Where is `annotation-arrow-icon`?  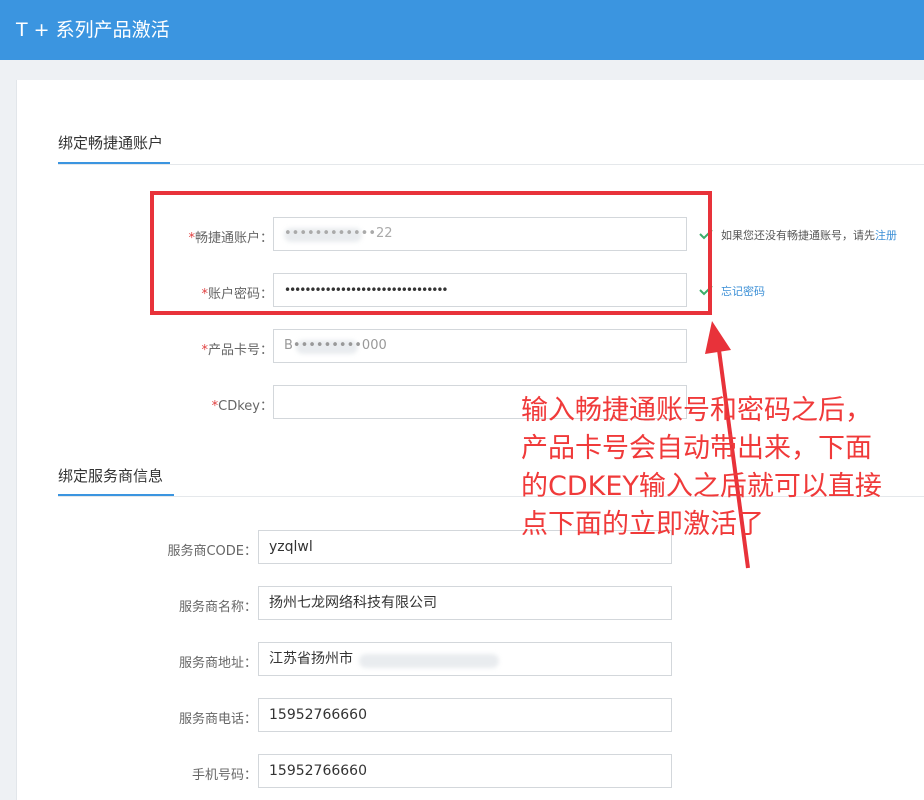 annotation-arrow-icon is located at coordinates (727, 445).